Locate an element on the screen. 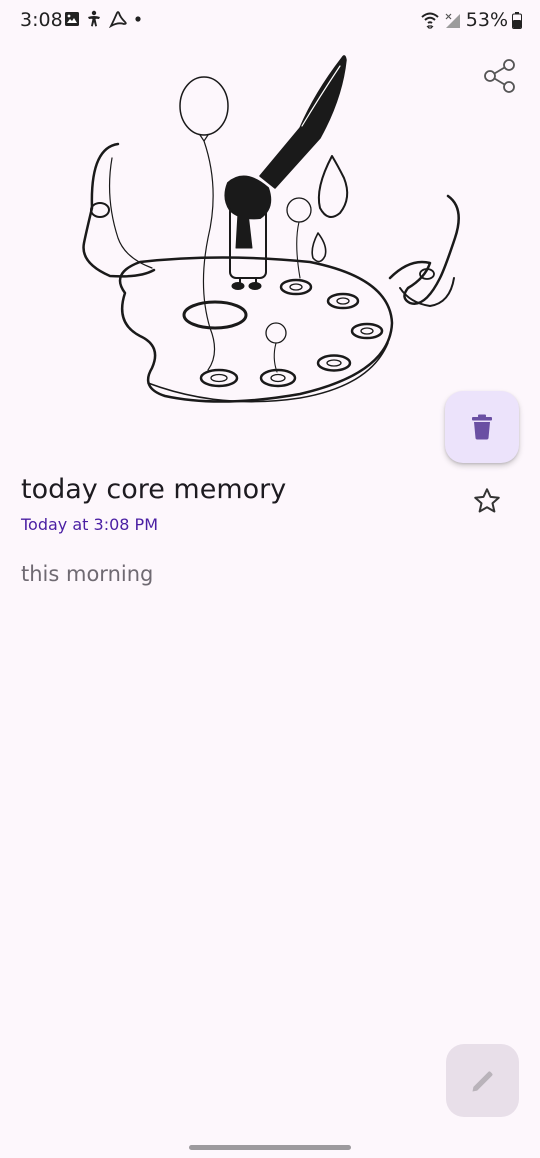 This screenshot has width=540, height=1158. pencil-icon is located at coordinates (482, 1080).